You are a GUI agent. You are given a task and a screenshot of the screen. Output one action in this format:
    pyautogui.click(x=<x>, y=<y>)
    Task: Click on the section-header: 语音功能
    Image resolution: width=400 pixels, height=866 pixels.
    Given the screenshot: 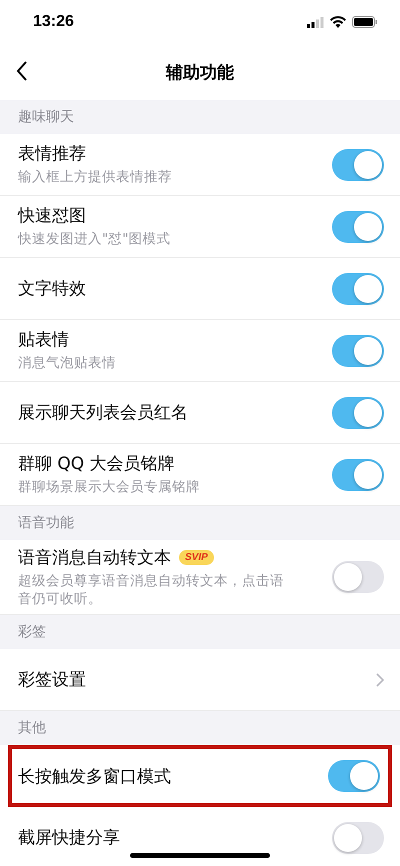 What is the action you would take?
    pyautogui.click(x=46, y=523)
    